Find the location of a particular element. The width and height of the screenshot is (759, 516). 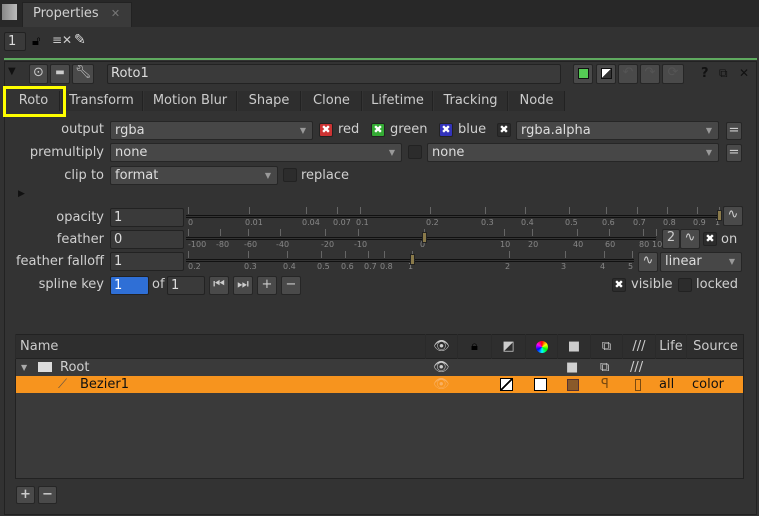

help-icon: ? is located at coordinates (705, 73).